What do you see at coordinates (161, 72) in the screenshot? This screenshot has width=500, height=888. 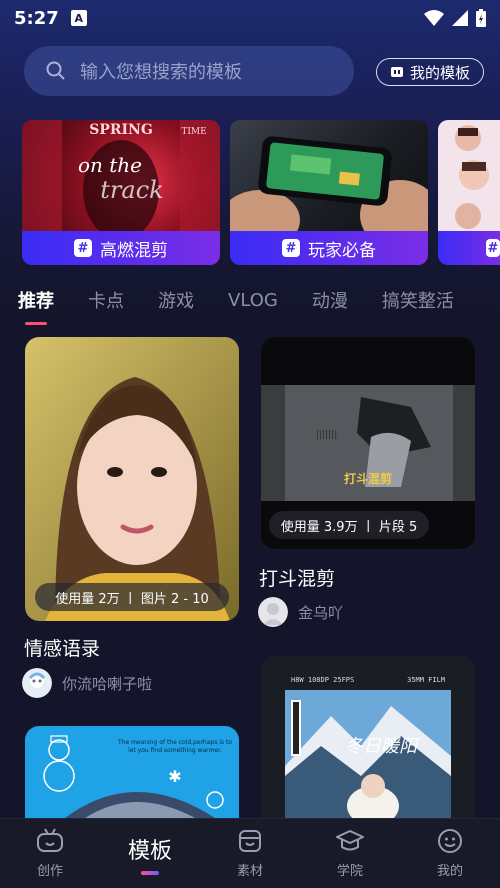 I see `search-placeholder: 输入您想搜索的模板` at bounding box center [161, 72].